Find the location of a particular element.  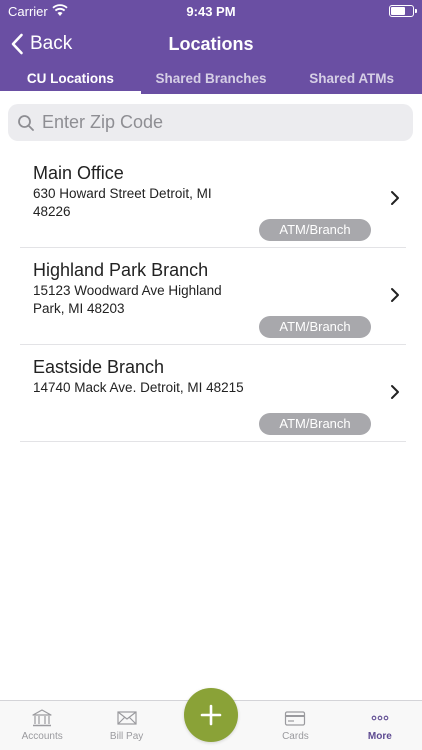

tab-cards-label: Cards is located at coordinates (295, 736).